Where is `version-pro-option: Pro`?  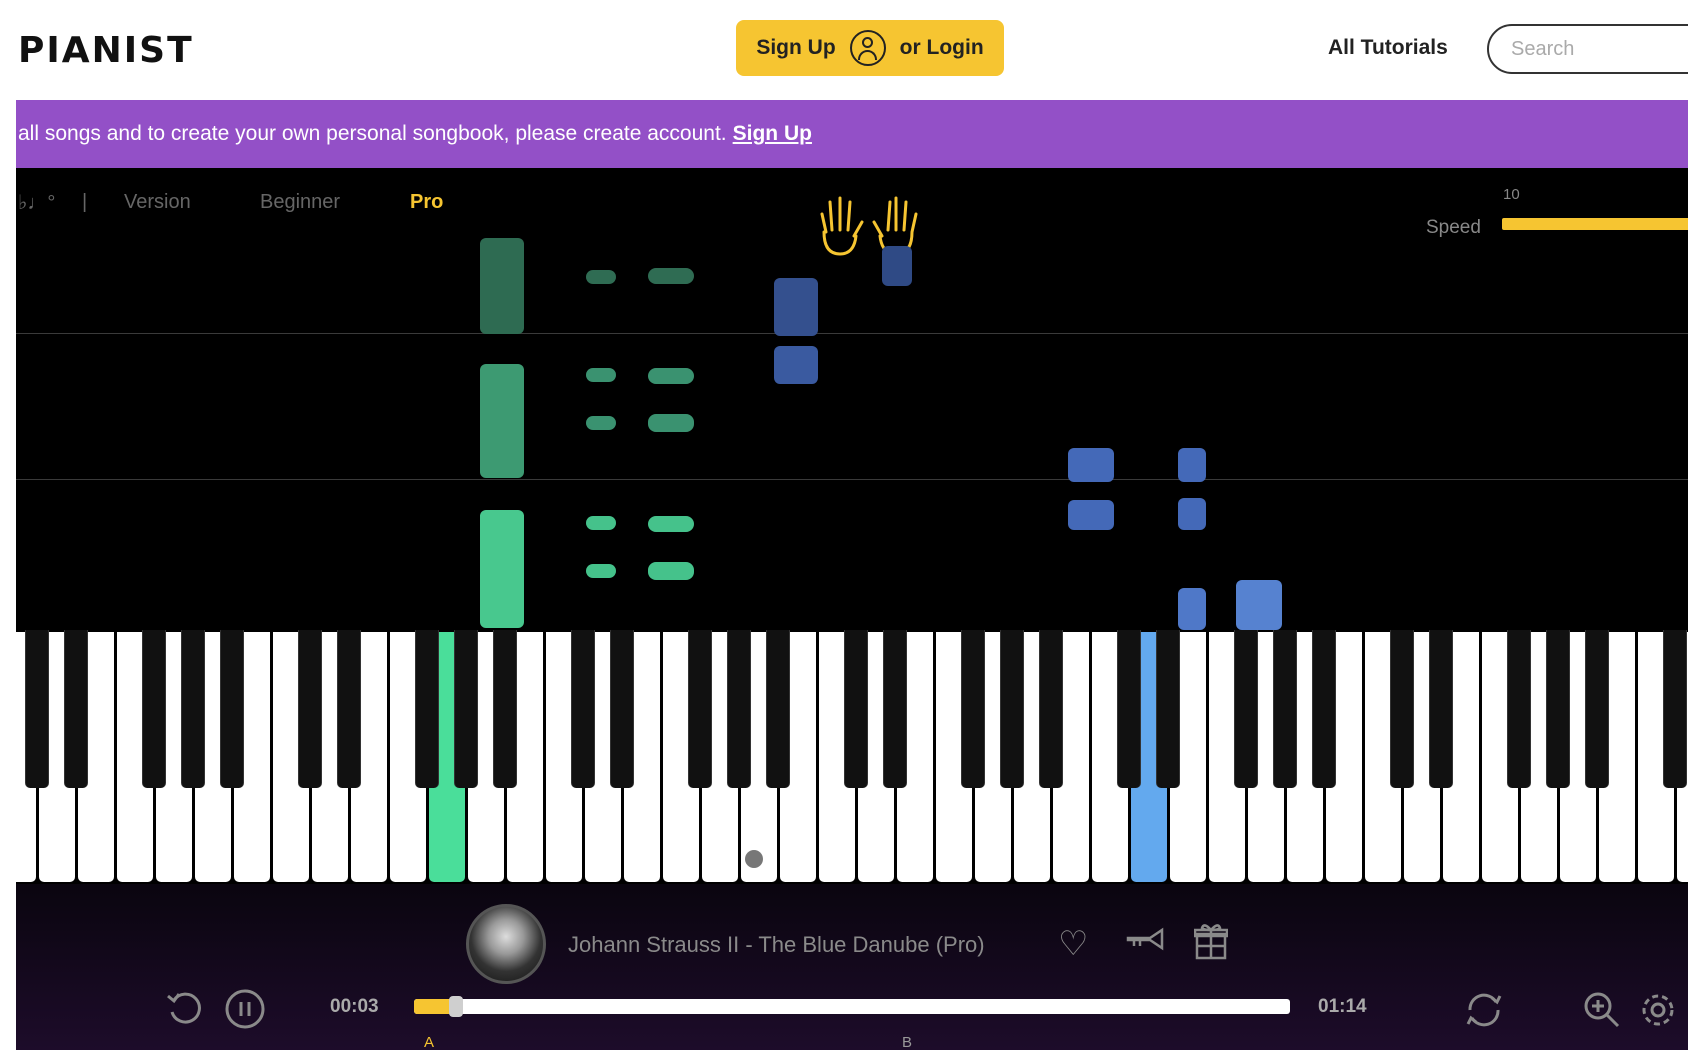 version-pro-option: Pro is located at coordinates (426, 202).